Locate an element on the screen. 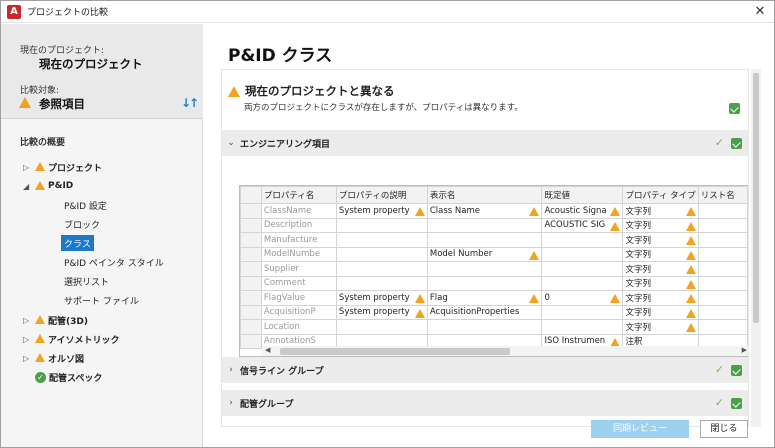  column-header: プロパティ タイプ is located at coordinates (660, 195).